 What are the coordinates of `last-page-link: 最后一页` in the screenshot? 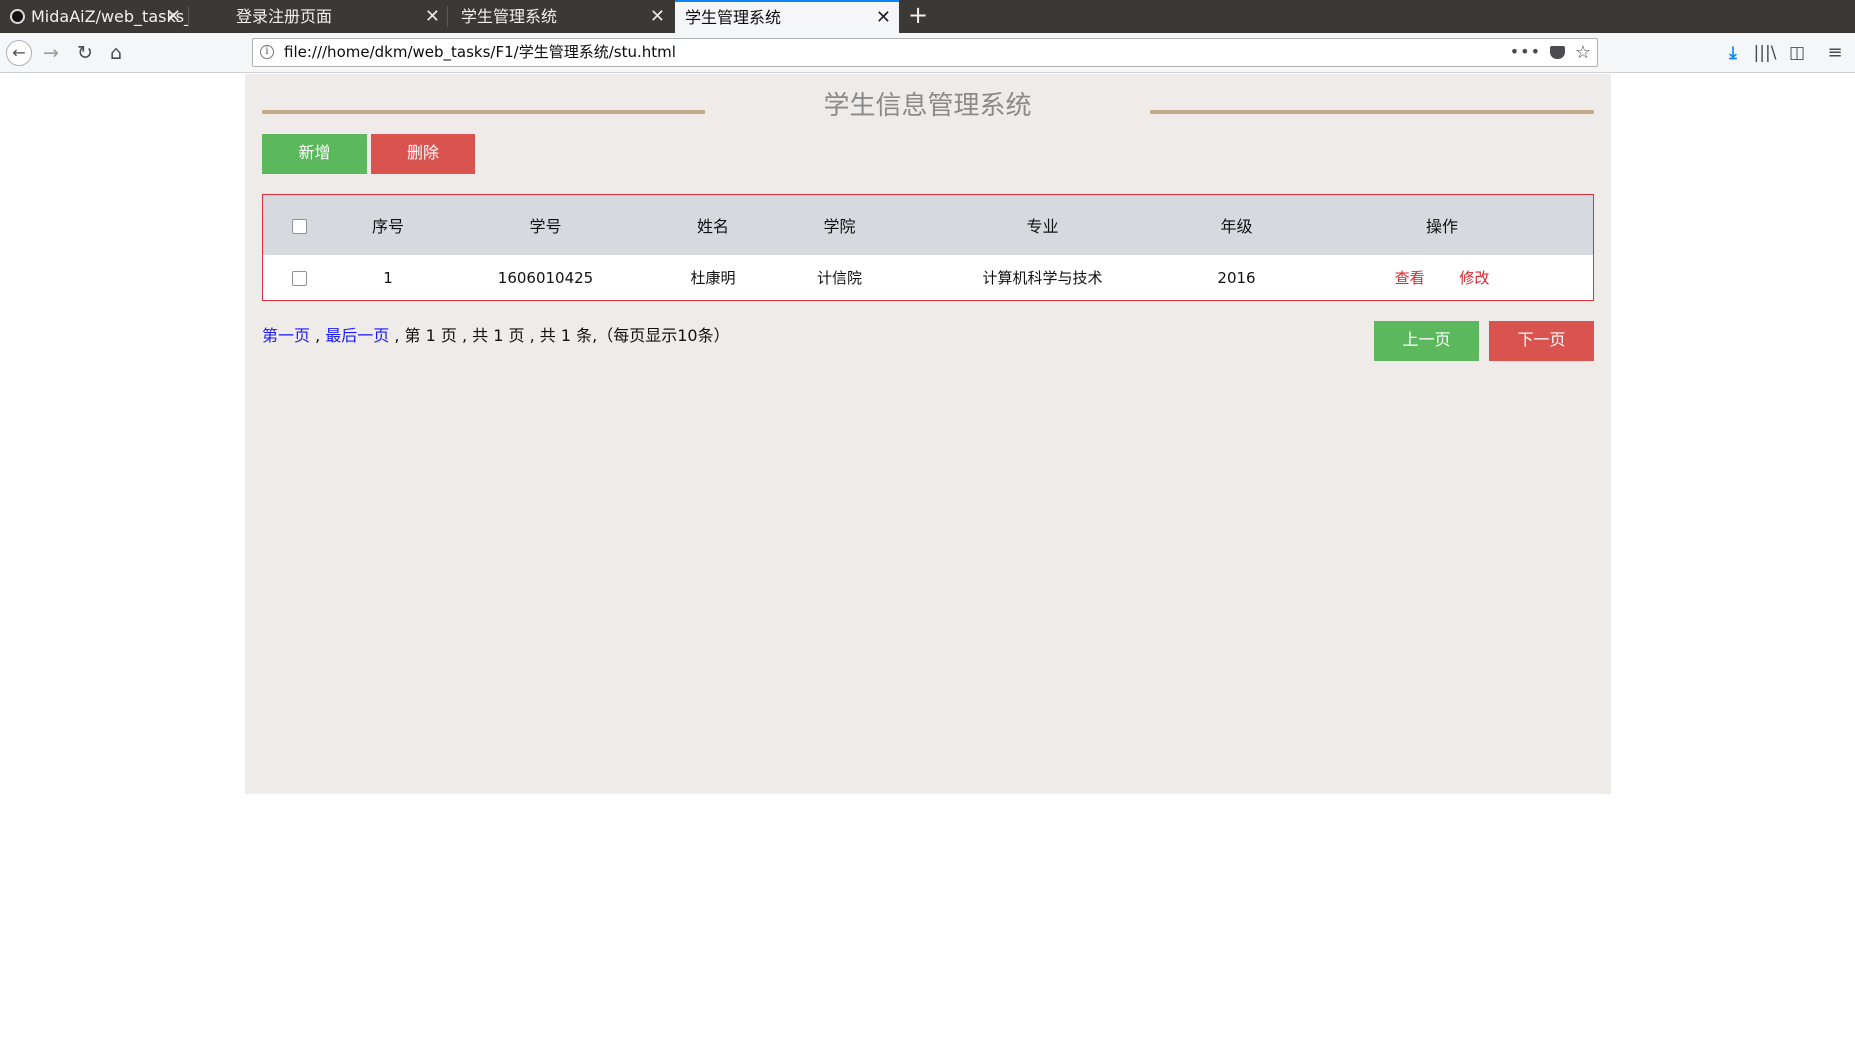 It's located at (357, 335).